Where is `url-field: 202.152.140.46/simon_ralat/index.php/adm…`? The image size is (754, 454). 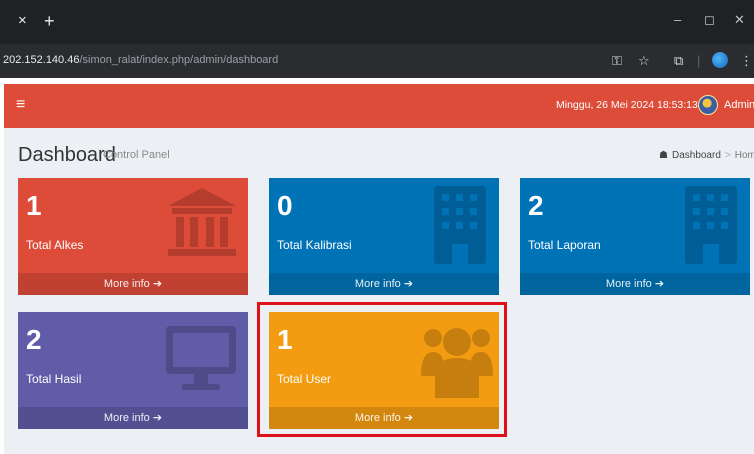
url-field: 202.152.140.46/simon_ralat/index.php/adm… is located at coordinates (140, 60).